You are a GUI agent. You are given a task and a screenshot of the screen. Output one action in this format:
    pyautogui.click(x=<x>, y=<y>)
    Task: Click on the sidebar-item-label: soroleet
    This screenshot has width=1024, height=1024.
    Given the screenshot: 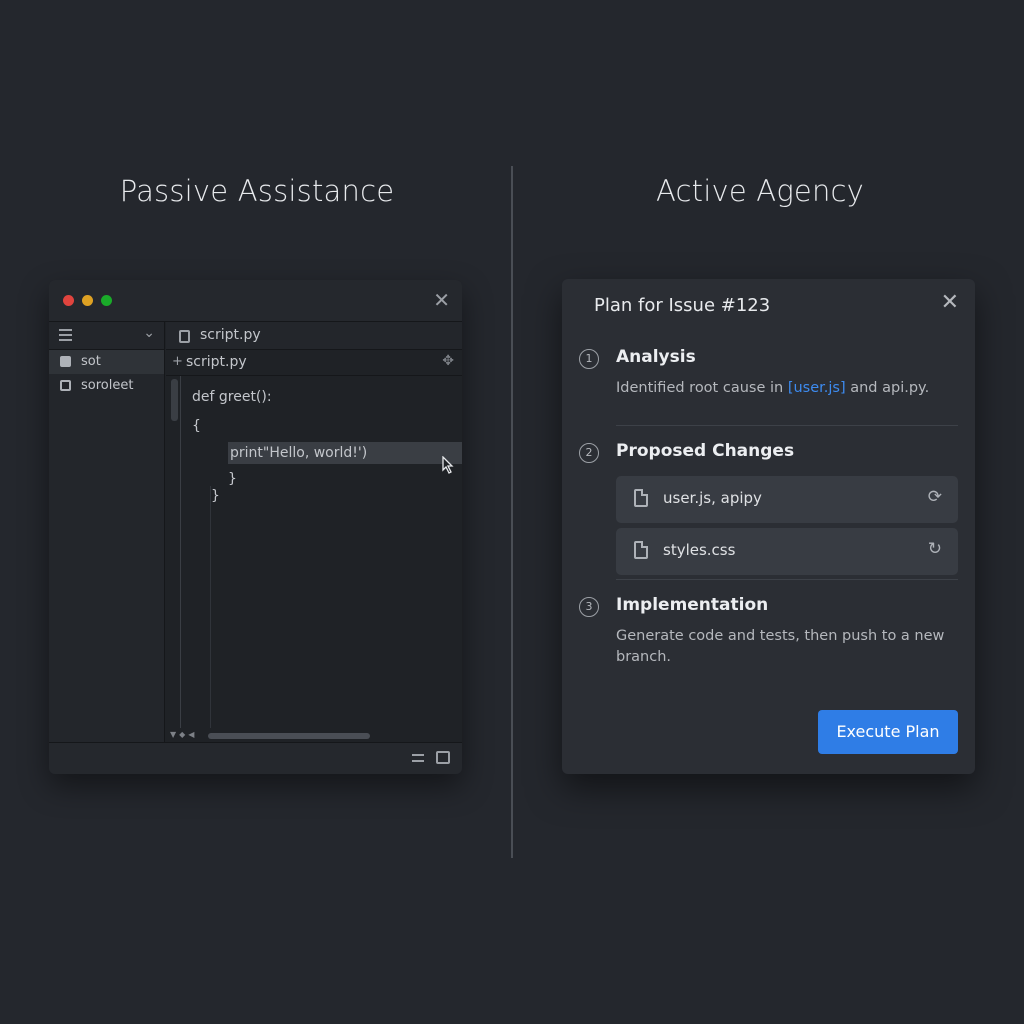 What is the action you would take?
    pyautogui.click(x=107, y=385)
    